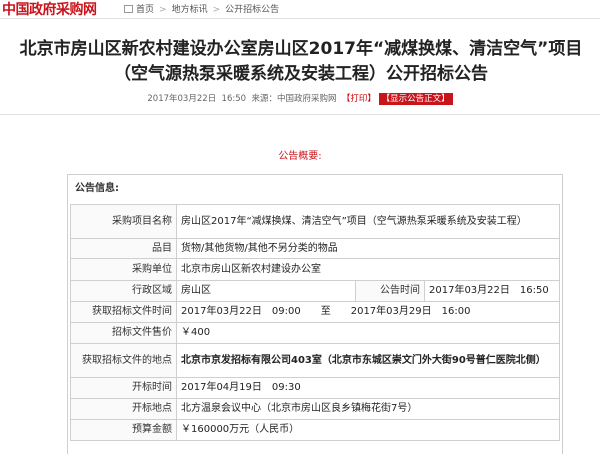  Describe the element at coordinates (123, 291) in the screenshot. I see `row-label: 行政区域` at that location.